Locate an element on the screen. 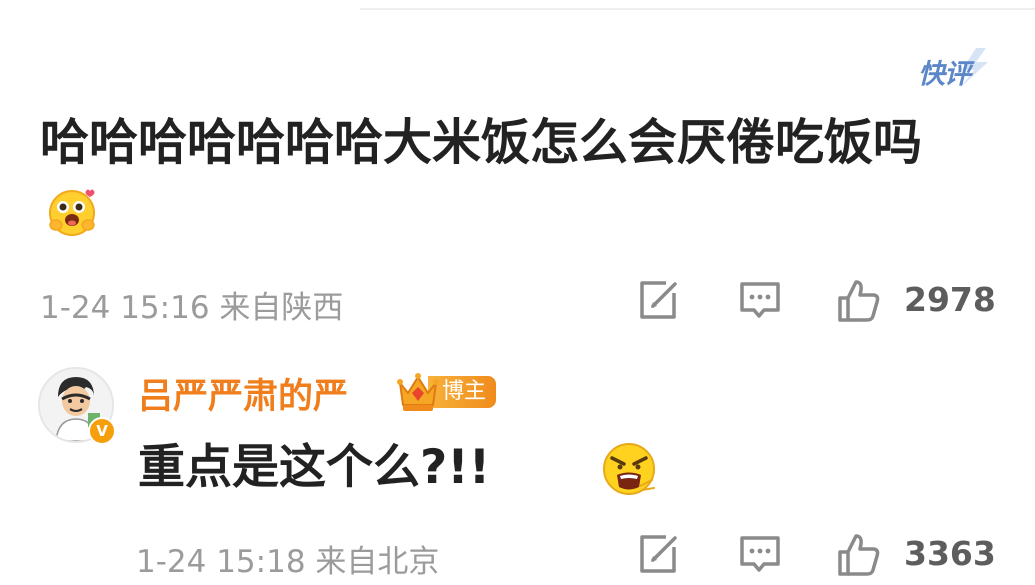 This screenshot has width=1035, height=585. reply-like-button is located at coordinates (858, 554).